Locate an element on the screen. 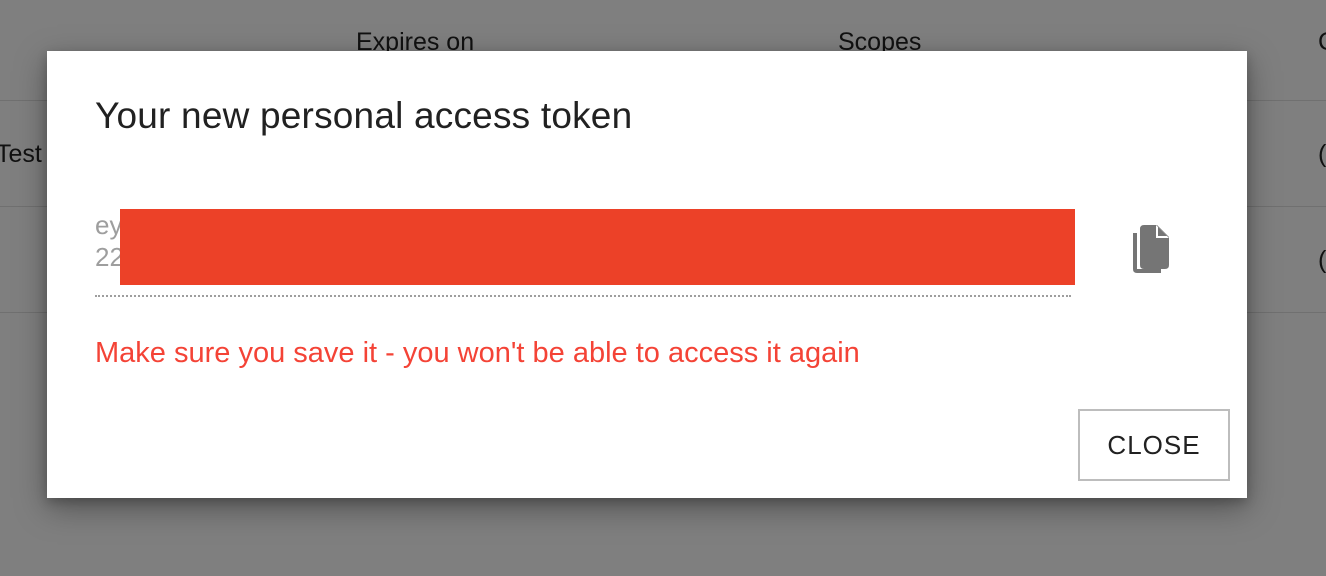 The height and width of the screenshot is (576, 1326). content-copy-icon is located at coordinates (1151, 249).